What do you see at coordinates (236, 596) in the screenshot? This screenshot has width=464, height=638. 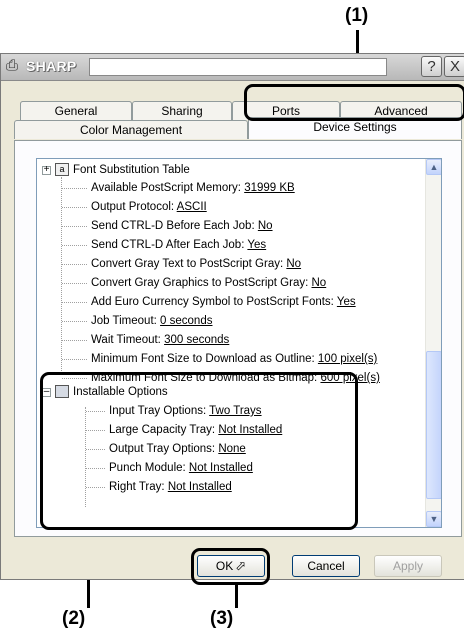 I see `callout-3-line` at bounding box center [236, 596].